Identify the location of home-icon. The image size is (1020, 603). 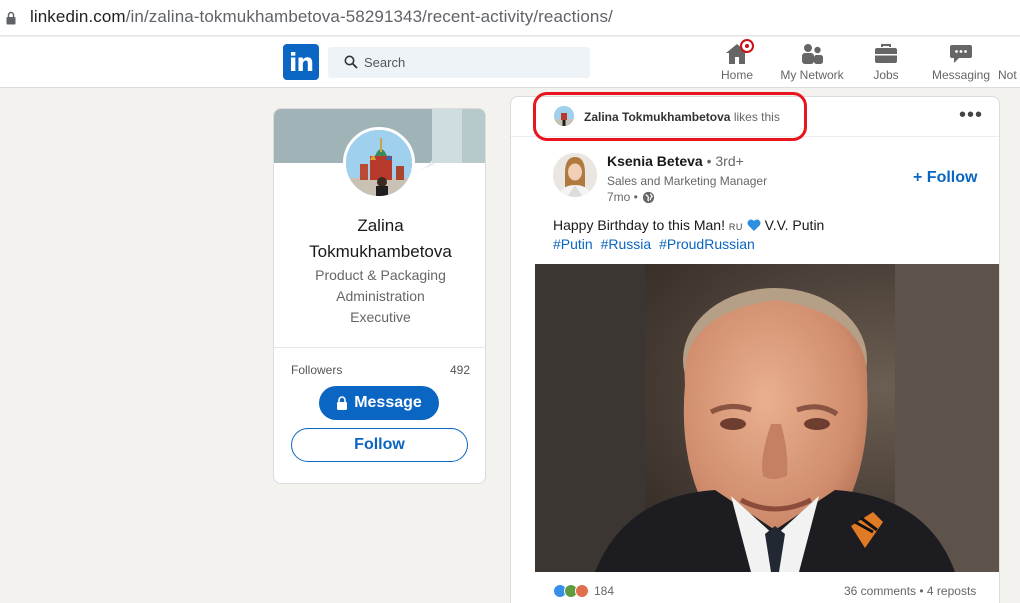
(739, 52).